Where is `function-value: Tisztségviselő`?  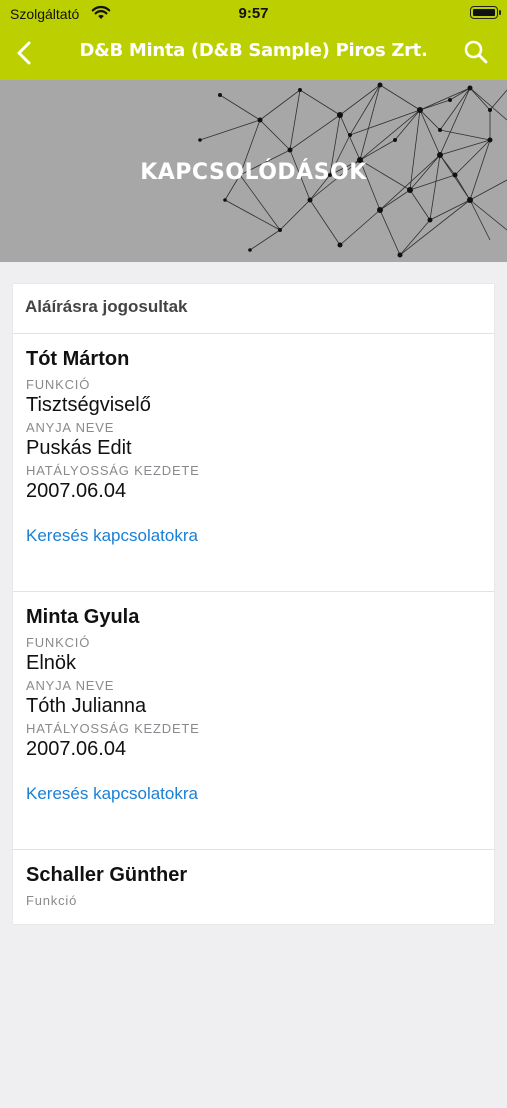 function-value: Tisztségviselő is located at coordinates (88, 405).